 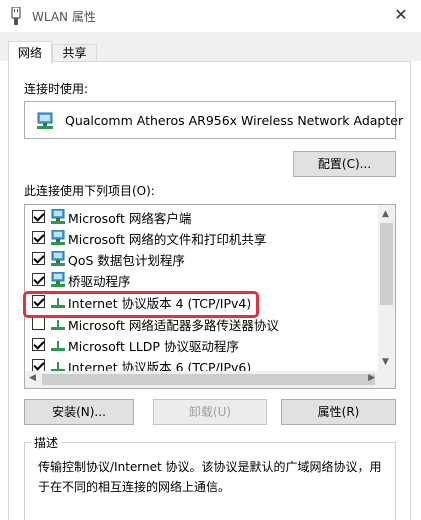 What do you see at coordinates (201, 279) in the screenshot?
I see `list-item-bridge: 桥驱动程序` at bounding box center [201, 279].